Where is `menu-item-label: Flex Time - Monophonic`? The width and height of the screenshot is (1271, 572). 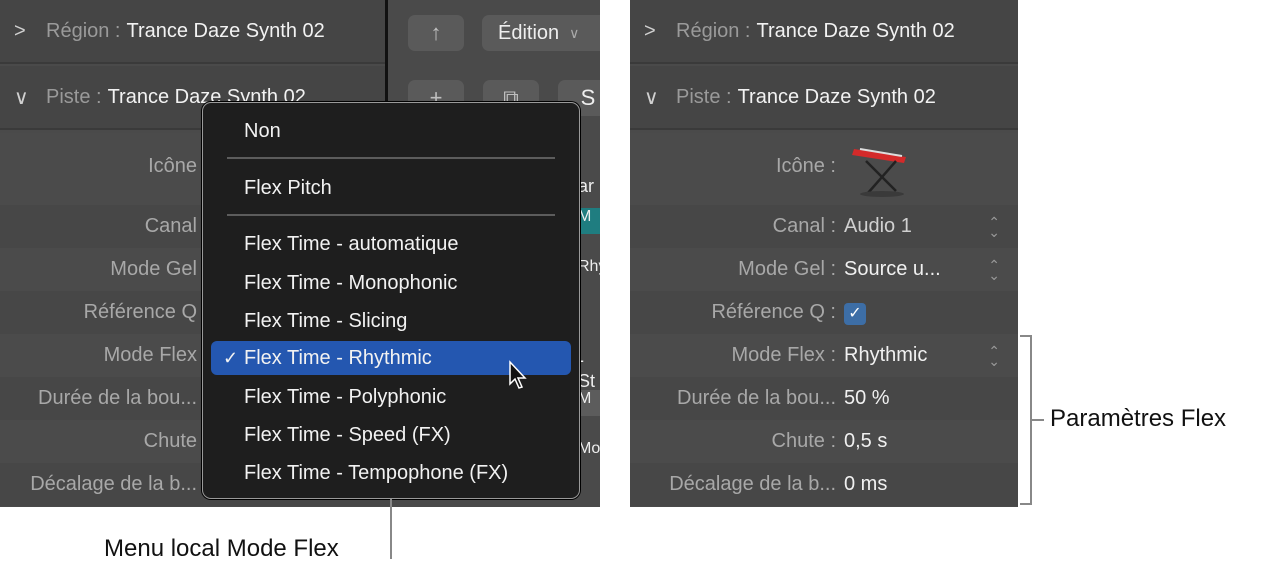 menu-item-label: Flex Time - Monophonic is located at coordinates (351, 282).